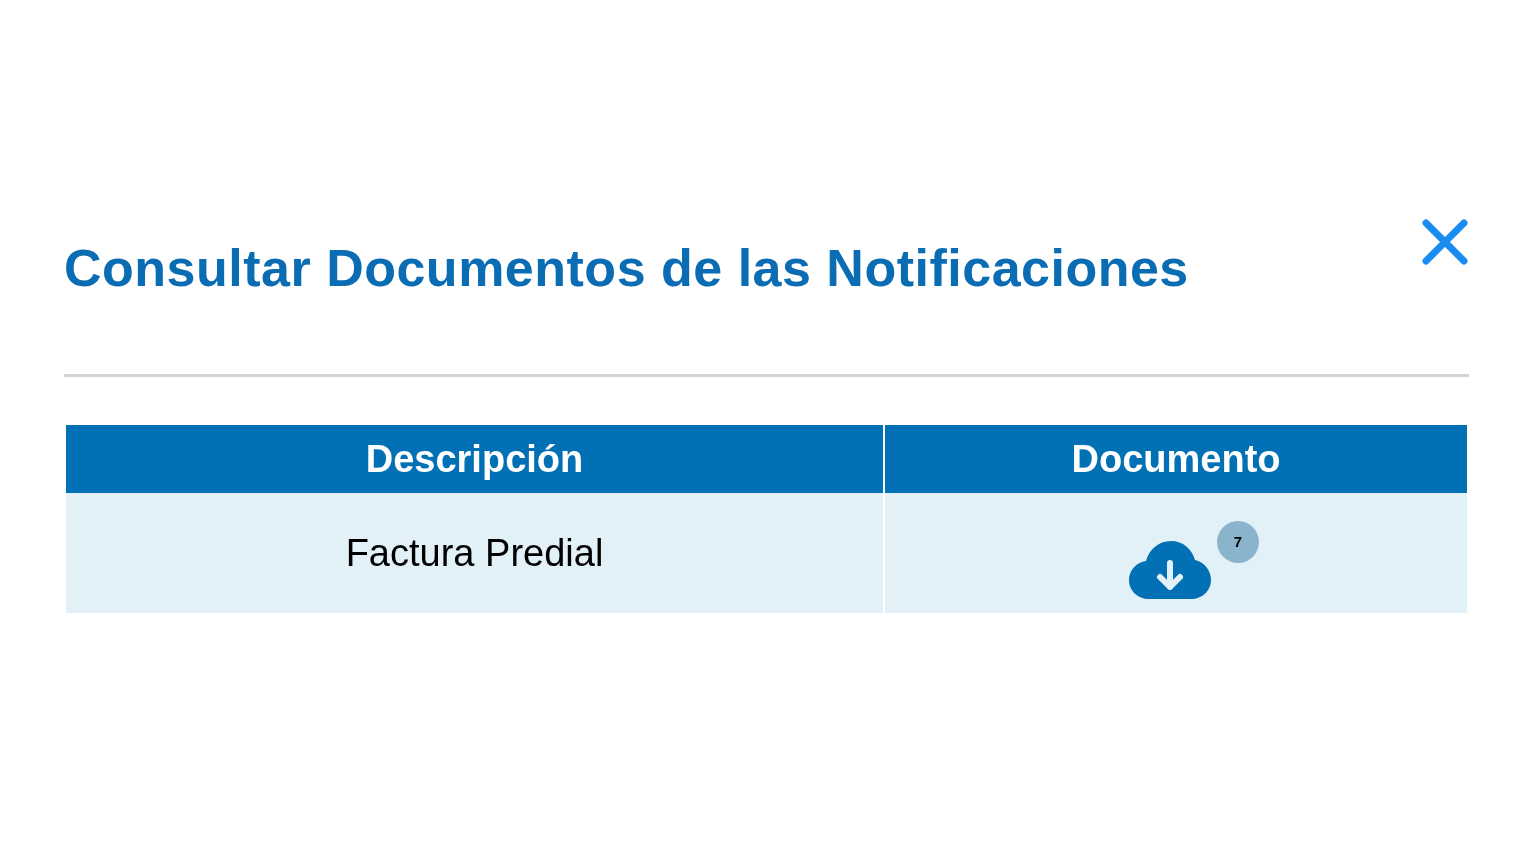 The width and height of the screenshot is (1536, 864). Describe the element at coordinates (1445, 242) in the screenshot. I see `close-icon` at that location.